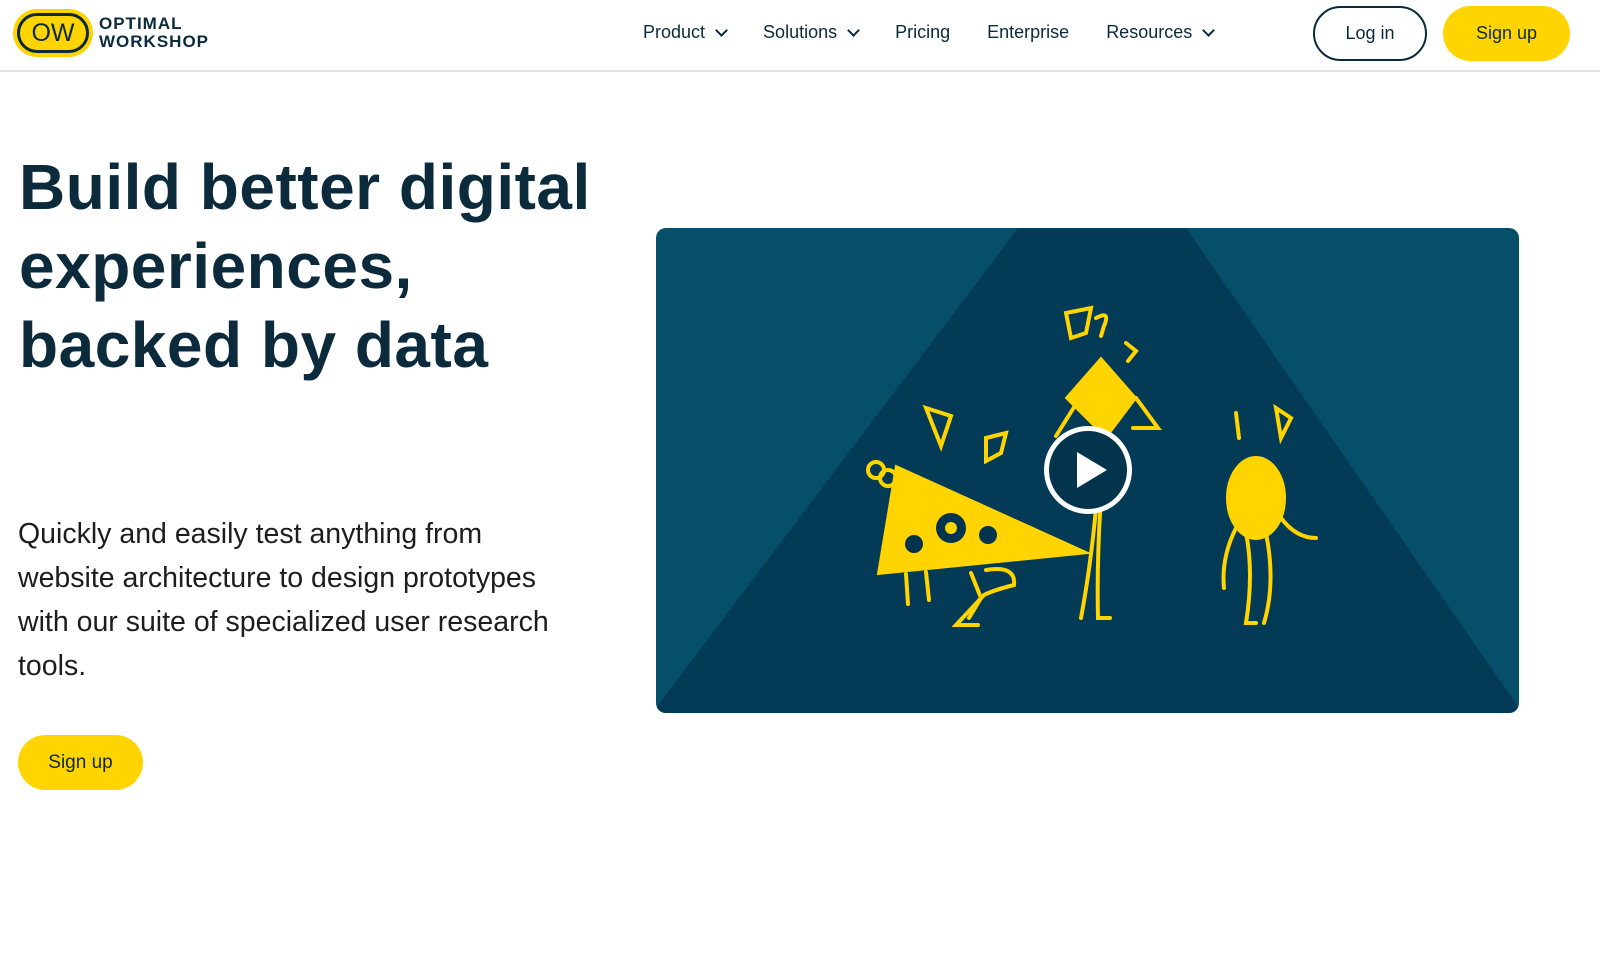 The height and width of the screenshot is (957, 1600). Describe the element at coordinates (80, 762) in the screenshot. I see `signup-button-hero: Sign up` at that location.